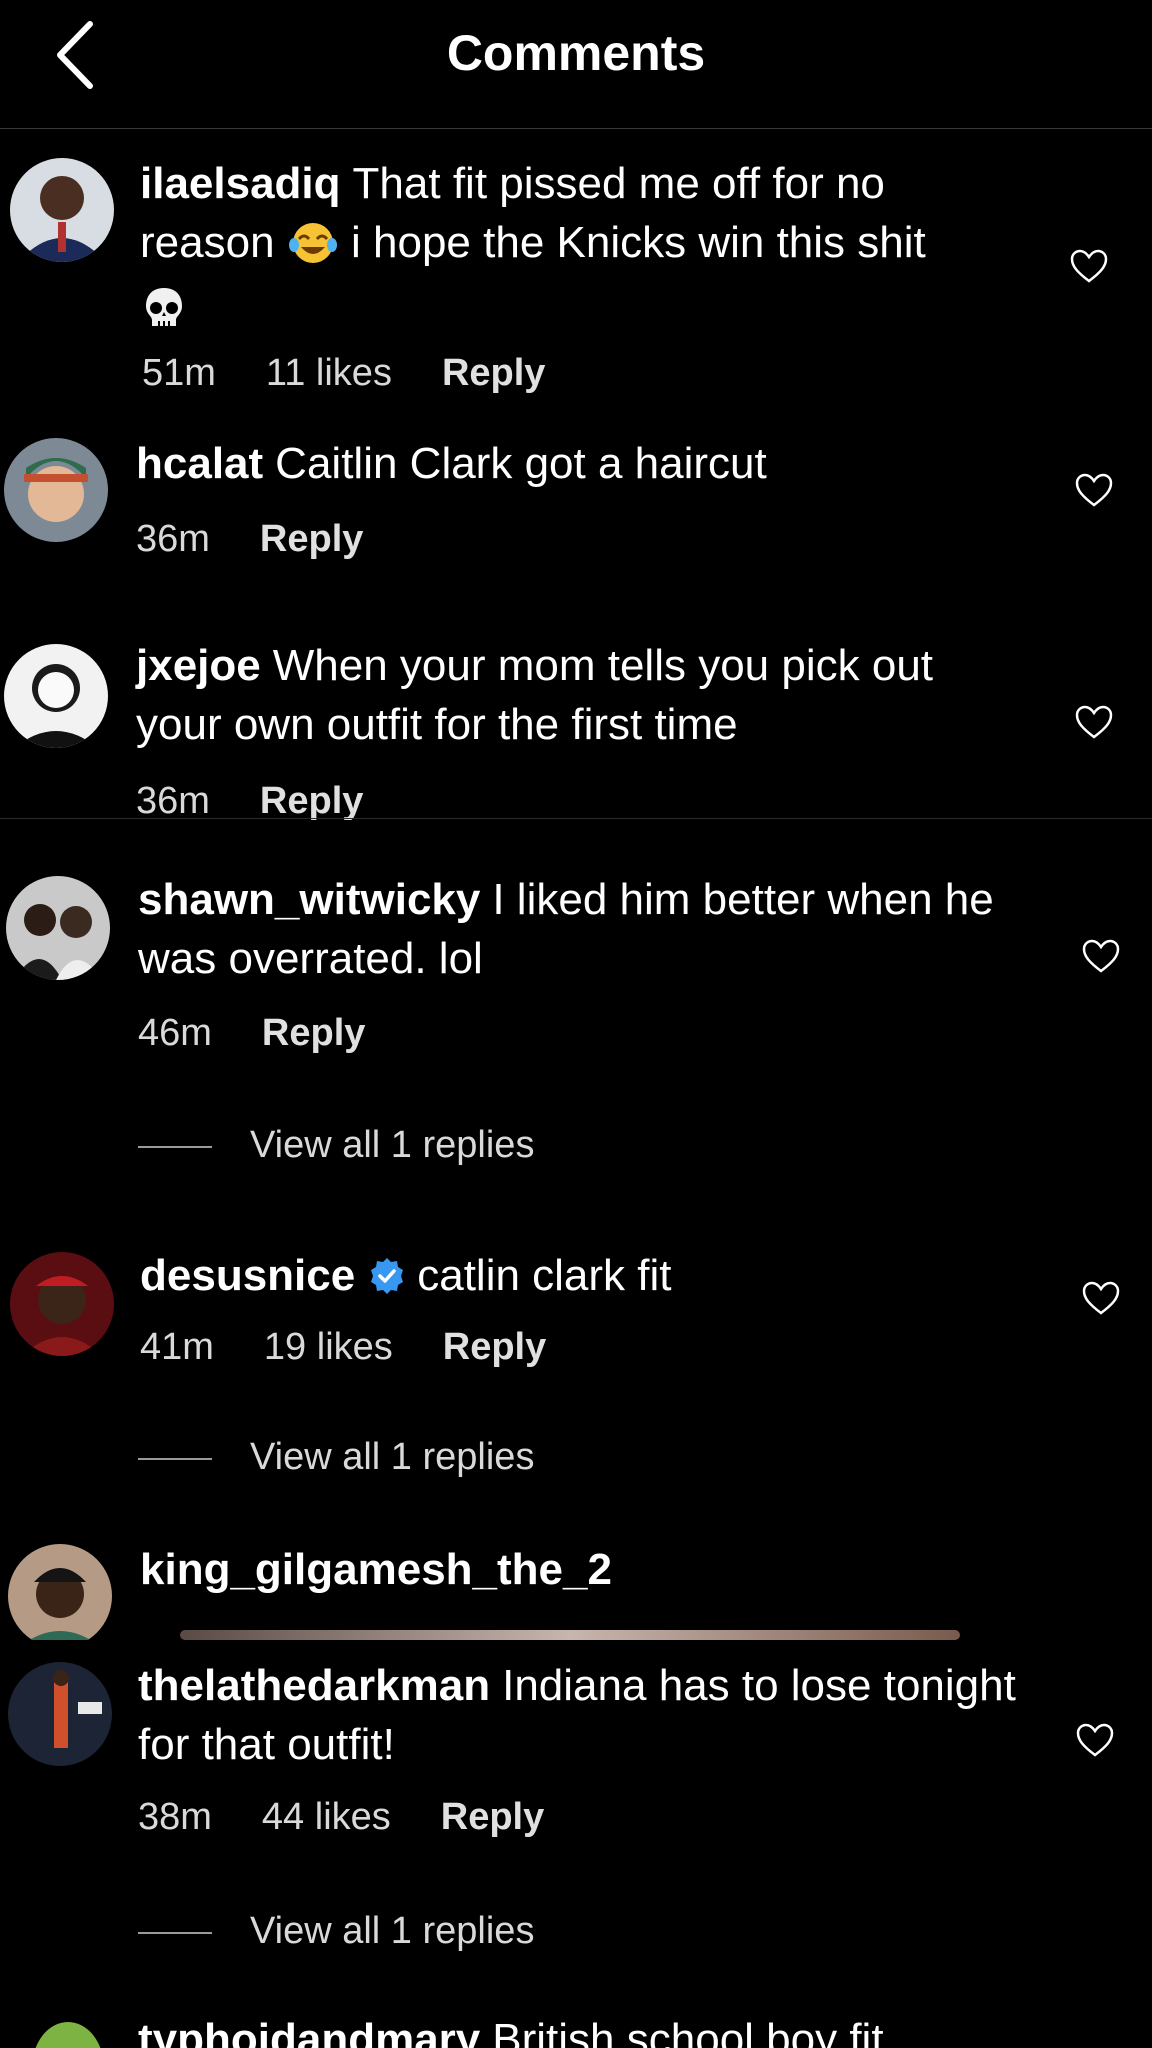  Describe the element at coordinates (177, 1347) in the screenshot. I see `timestamp: 41m` at that location.